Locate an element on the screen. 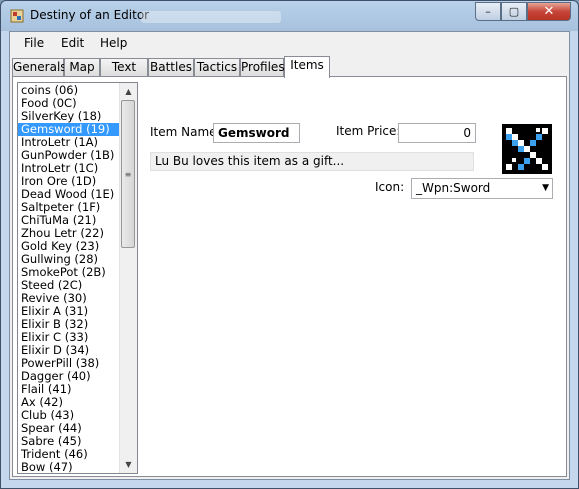 The image size is (579, 489). maximize-button: ▢ is located at coordinates (514, 11).